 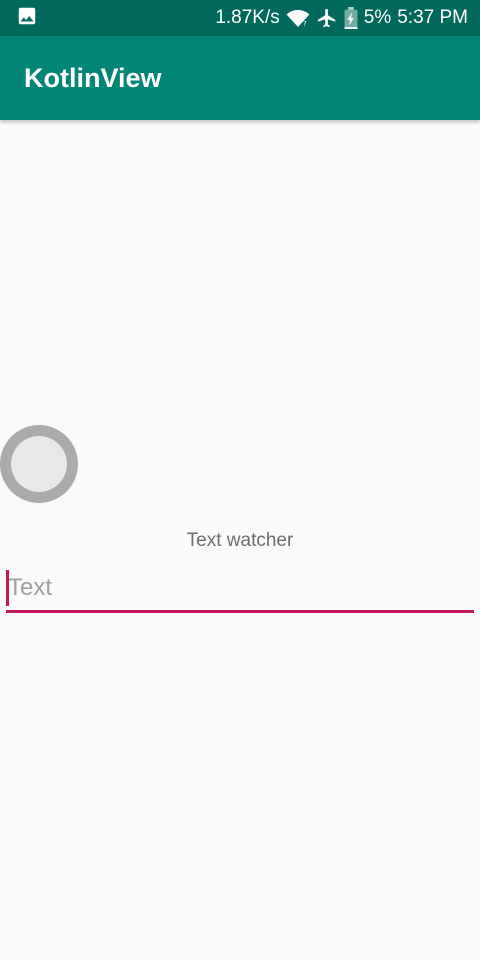 I want to click on airplane-mode-icon, so click(x=327, y=18).